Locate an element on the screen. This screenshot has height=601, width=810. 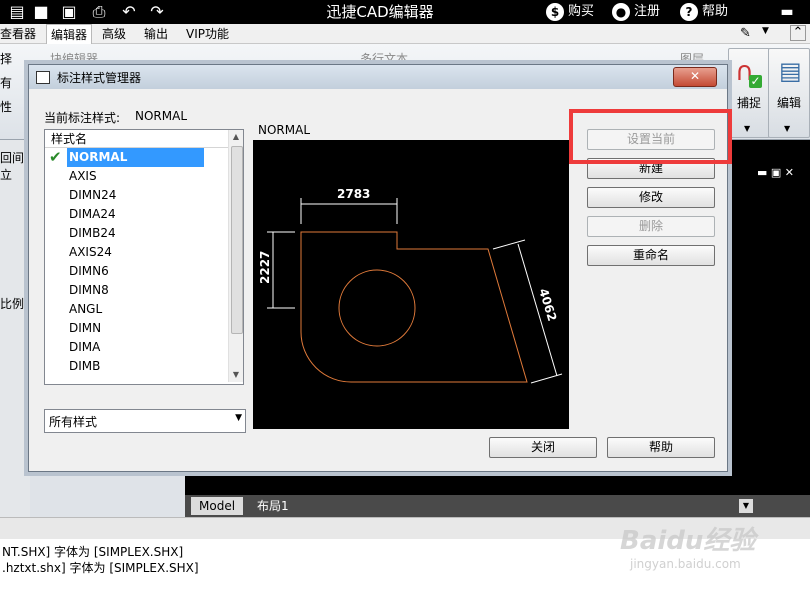
style-list-item: ANGL is located at coordinates (136, 309).